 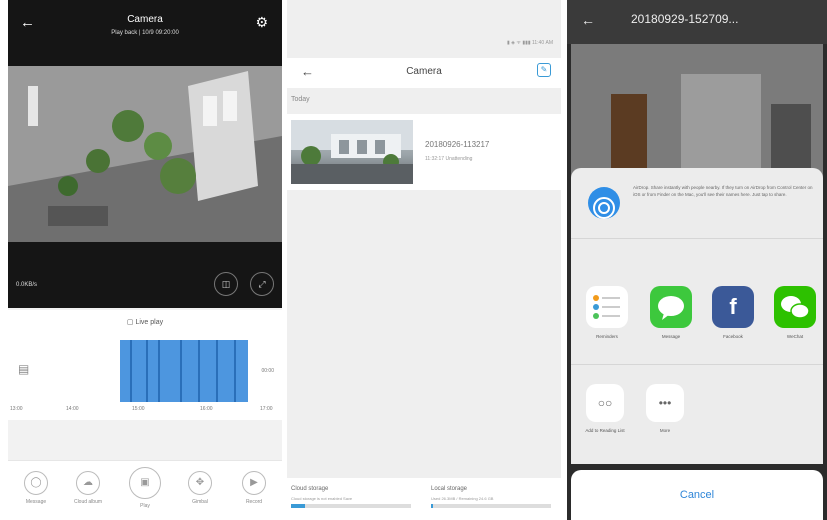 I want to click on calendar-icon: ▤, so click(x=23, y=369).